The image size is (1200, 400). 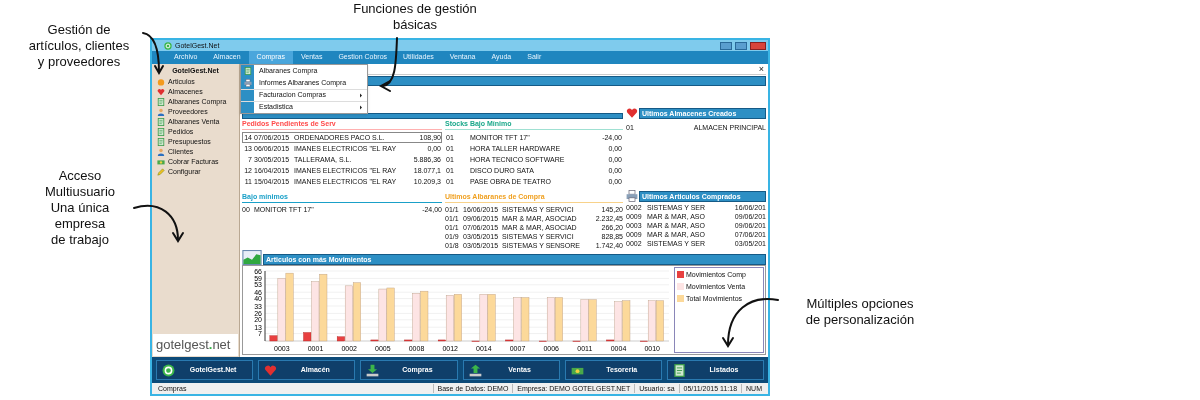 What do you see at coordinates (726, 45) in the screenshot?
I see `minimize-button` at bounding box center [726, 45].